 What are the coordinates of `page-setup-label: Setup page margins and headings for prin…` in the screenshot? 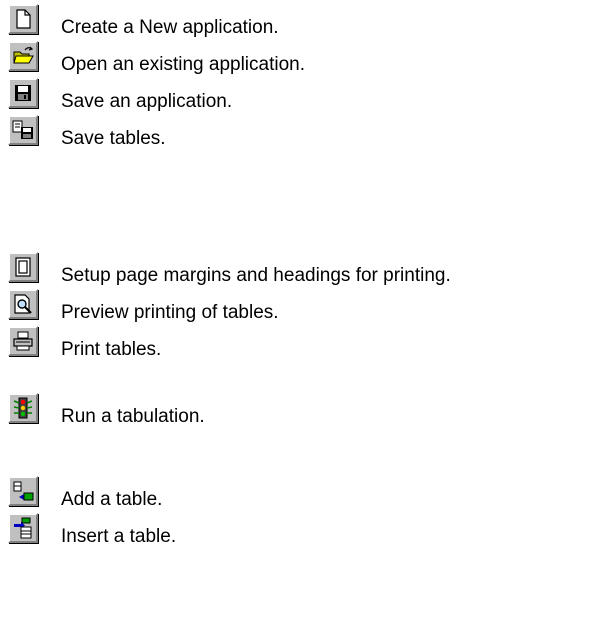 It's located at (256, 275).